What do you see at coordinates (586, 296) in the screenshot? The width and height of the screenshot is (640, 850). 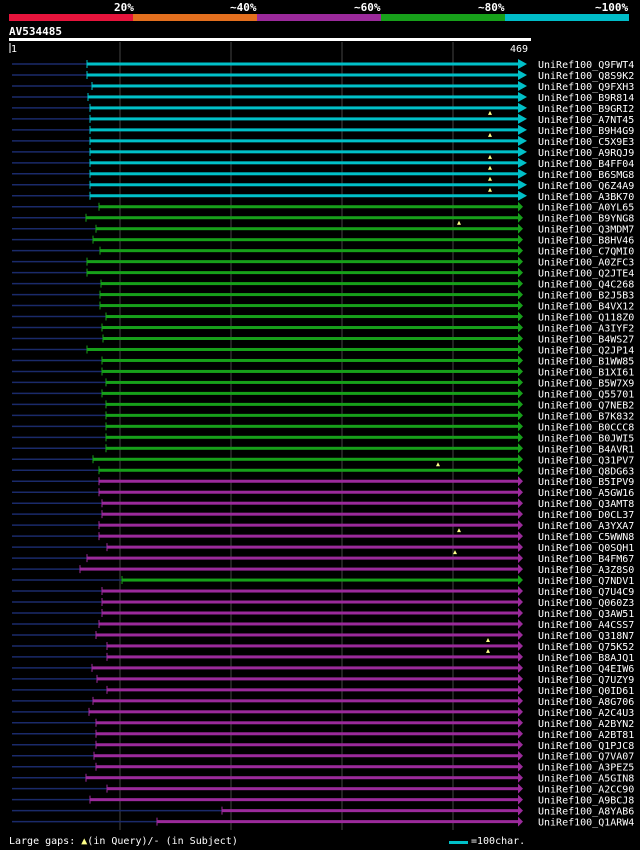 I see `hit-label: UniRef100_B2J5B3` at bounding box center [586, 296].